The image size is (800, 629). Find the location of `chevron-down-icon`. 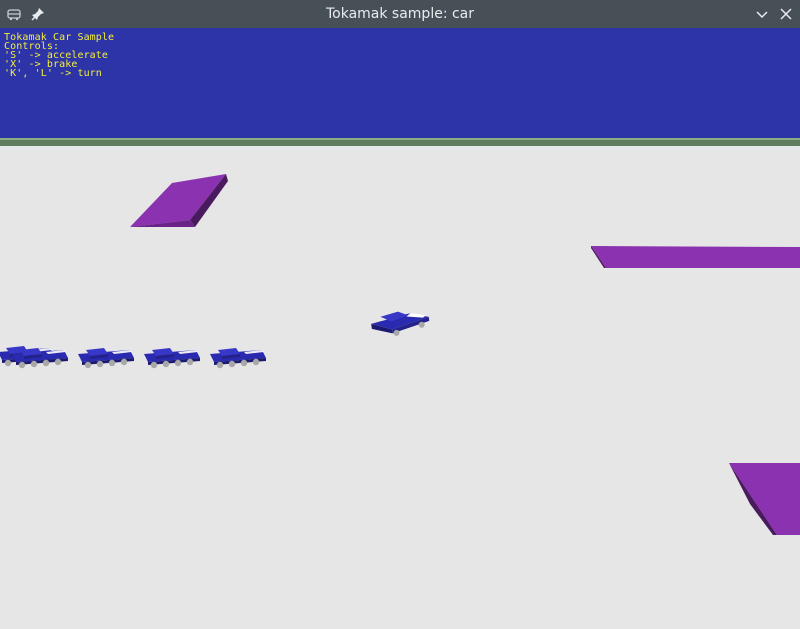

chevron-down-icon is located at coordinates (762, 14).